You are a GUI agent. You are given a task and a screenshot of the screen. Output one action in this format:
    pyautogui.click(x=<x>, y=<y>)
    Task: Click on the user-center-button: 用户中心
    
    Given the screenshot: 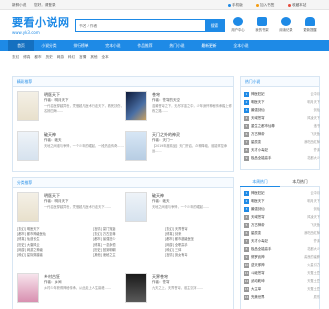 What is the action you would take?
    pyautogui.click(x=238, y=24)
    